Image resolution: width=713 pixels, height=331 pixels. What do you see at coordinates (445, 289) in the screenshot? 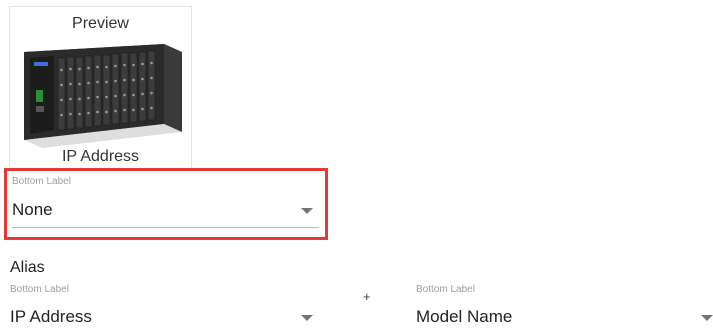
I see `alias-right-field-label: Bottom Label` at bounding box center [445, 289].